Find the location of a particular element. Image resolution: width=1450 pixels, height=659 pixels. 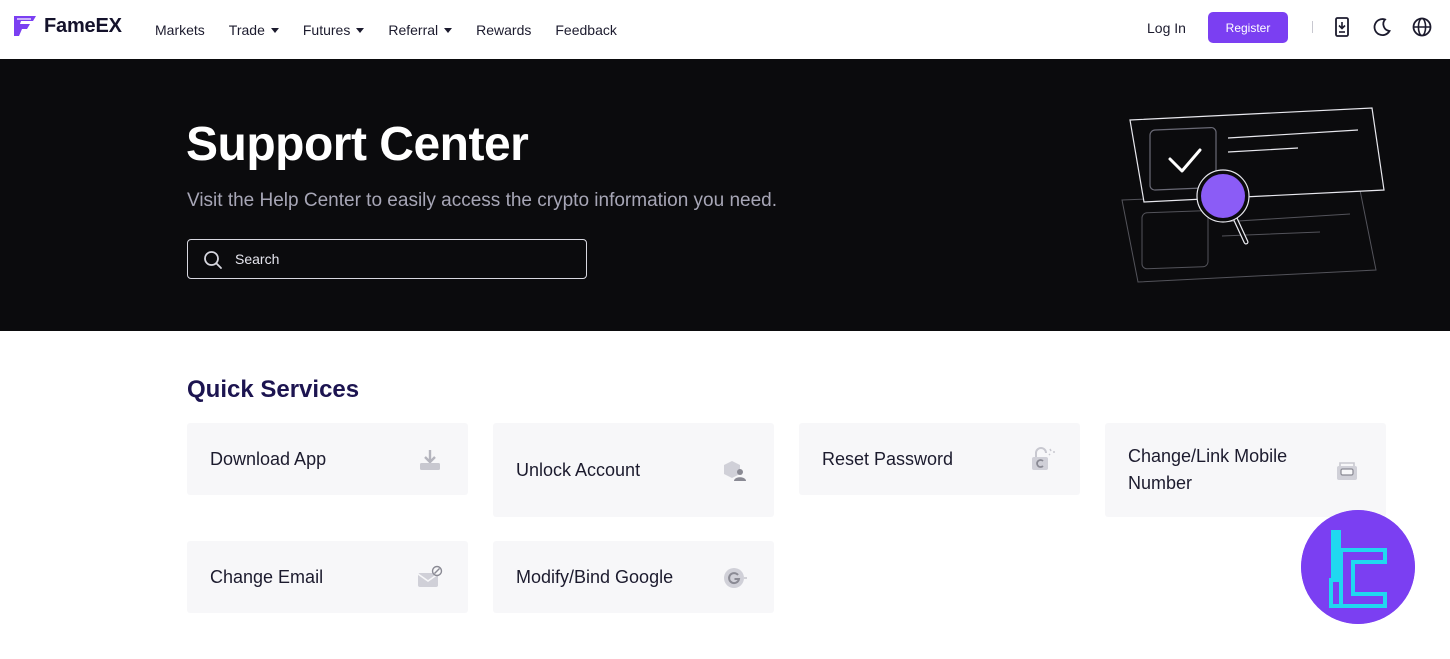

nav-markets-label: Markets is located at coordinates (180, 29).